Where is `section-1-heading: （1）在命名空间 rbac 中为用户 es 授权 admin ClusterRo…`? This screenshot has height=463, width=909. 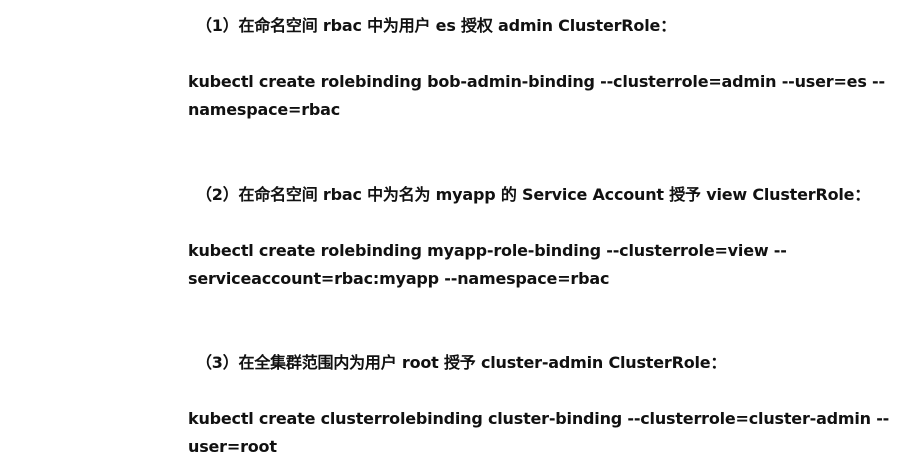 section-1-heading: （1）在命名空间 rbac 中为用户 es 授权 admin ClusterRo… is located at coordinates (436, 25).